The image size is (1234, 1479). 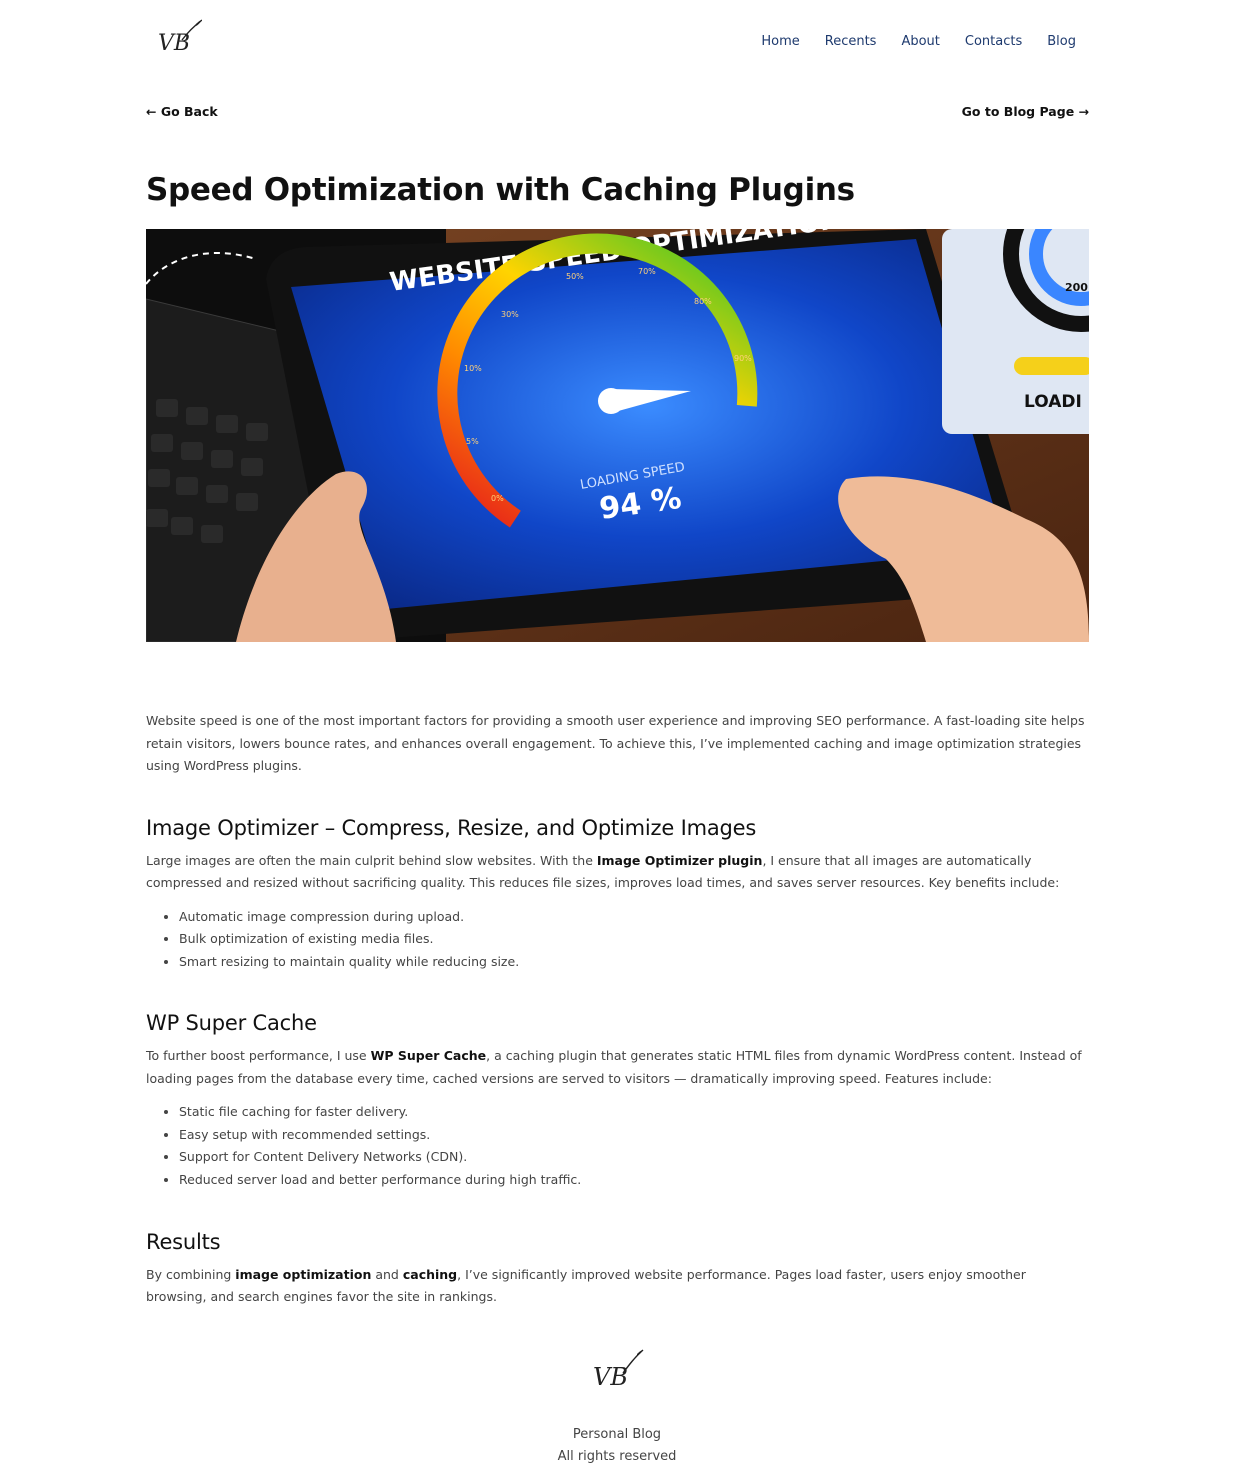 What do you see at coordinates (610, 1377) in the screenshot?
I see `footer-logo-text: VB` at bounding box center [610, 1377].